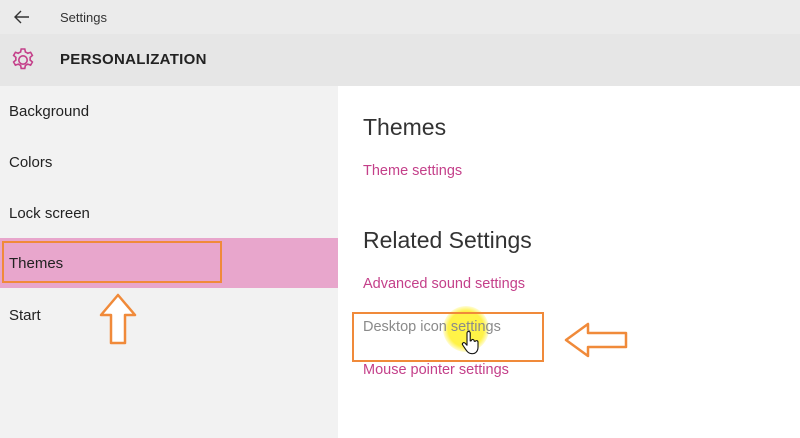 The height and width of the screenshot is (438, 800). Describe the element at coordinates (49, 213) in the screenshot. I see `sidebar-item-label: Lock screen` at that location.